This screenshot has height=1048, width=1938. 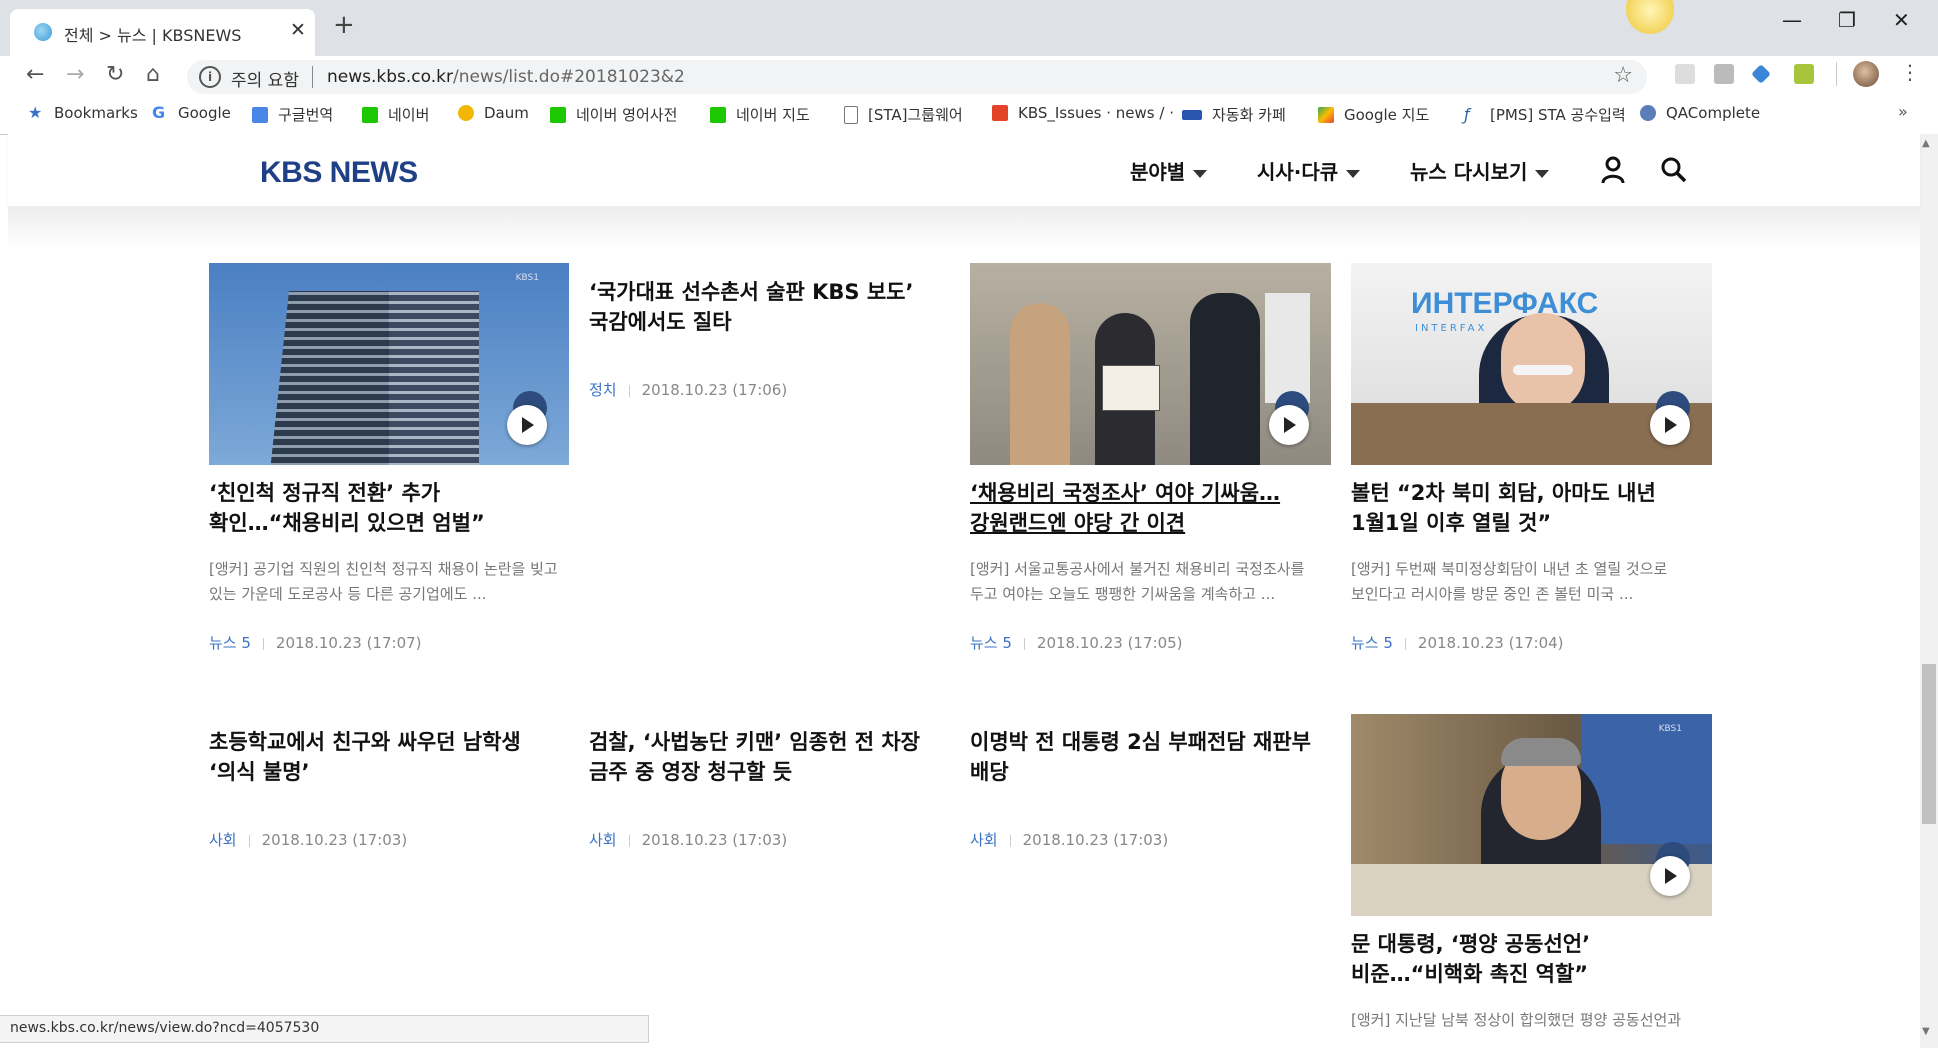 What do you see at coordinates (1531, 959) in the screenshot?
I see `article-headline: 문 대통령, ‘평양 공동선언’ 비준…“비핵화 촉진 역할”` at bounding box center [1531, 959].